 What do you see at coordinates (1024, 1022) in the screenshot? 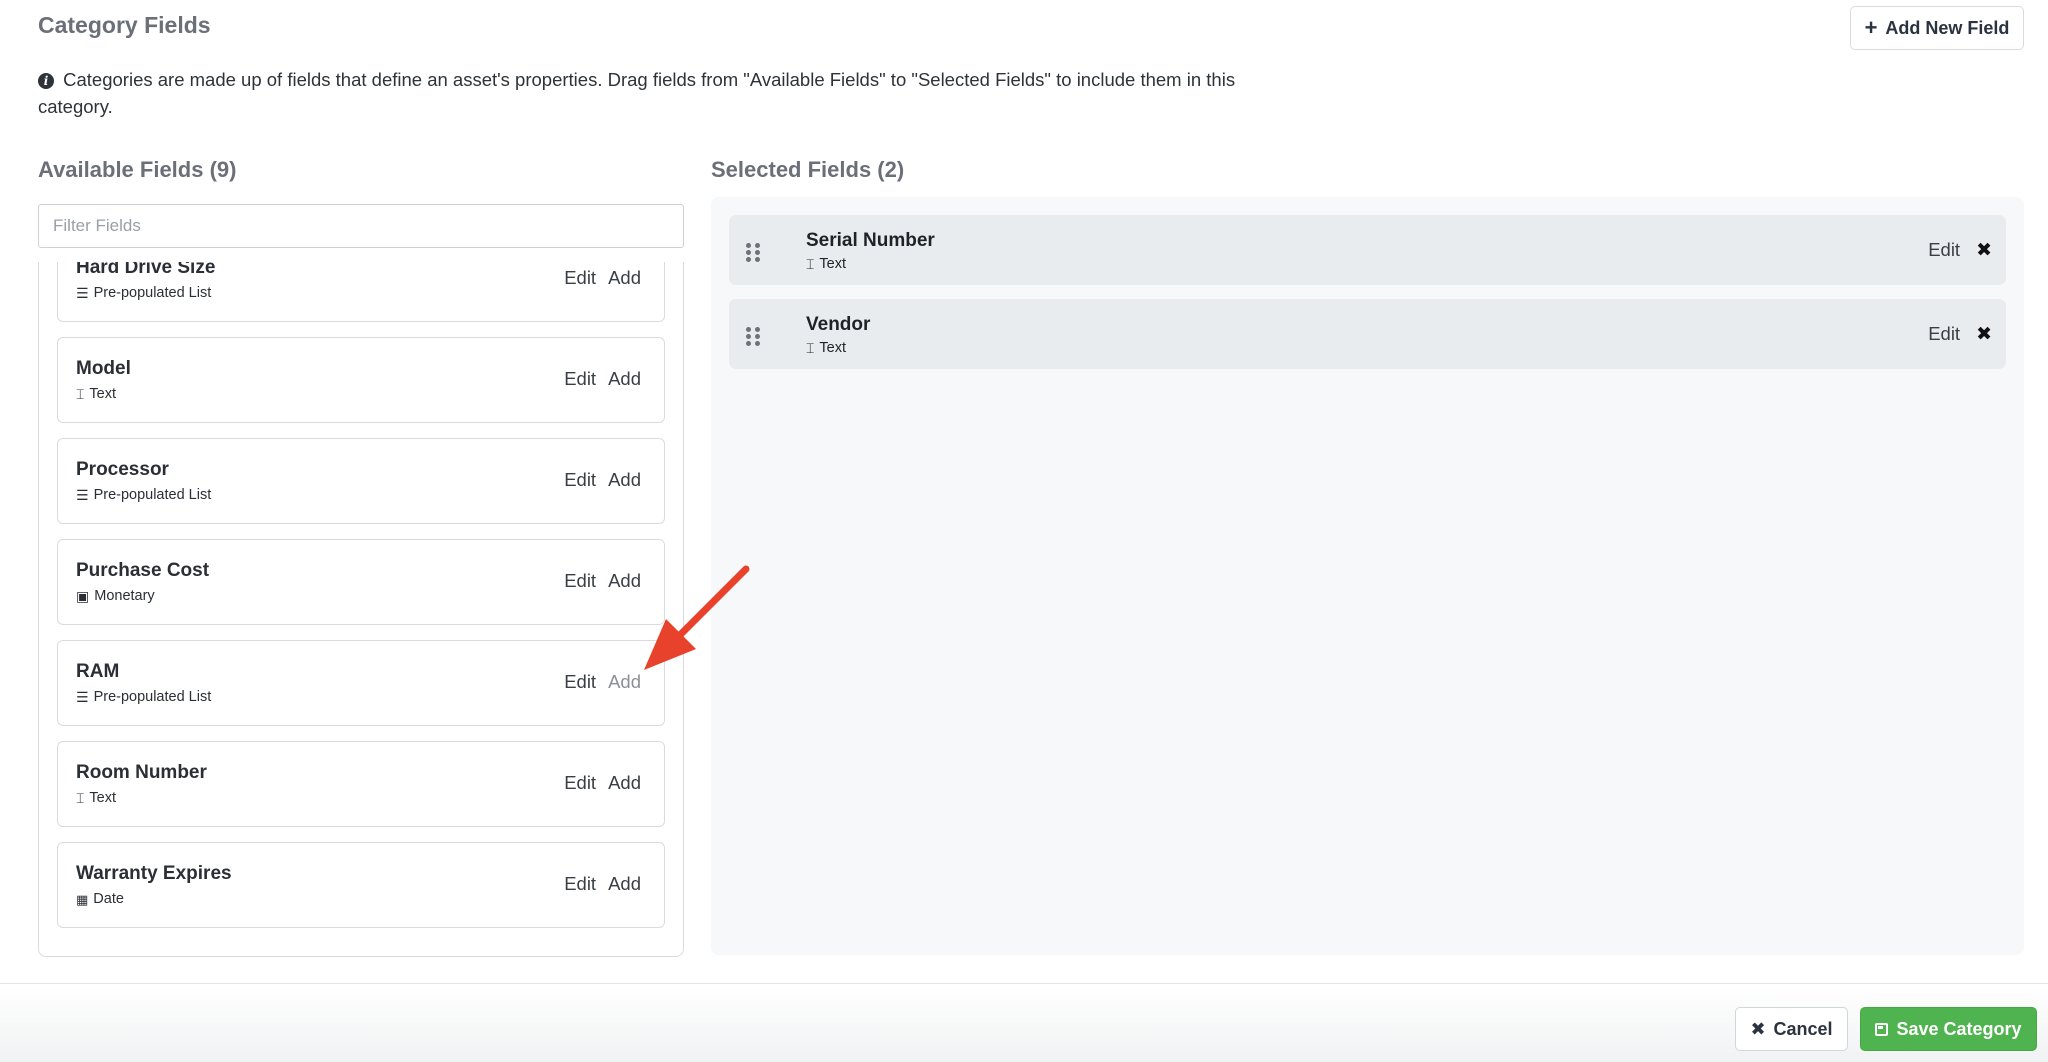
I see `footer-bar: ✖ Cancel Save Category` at bounding box center [1024, 1022].